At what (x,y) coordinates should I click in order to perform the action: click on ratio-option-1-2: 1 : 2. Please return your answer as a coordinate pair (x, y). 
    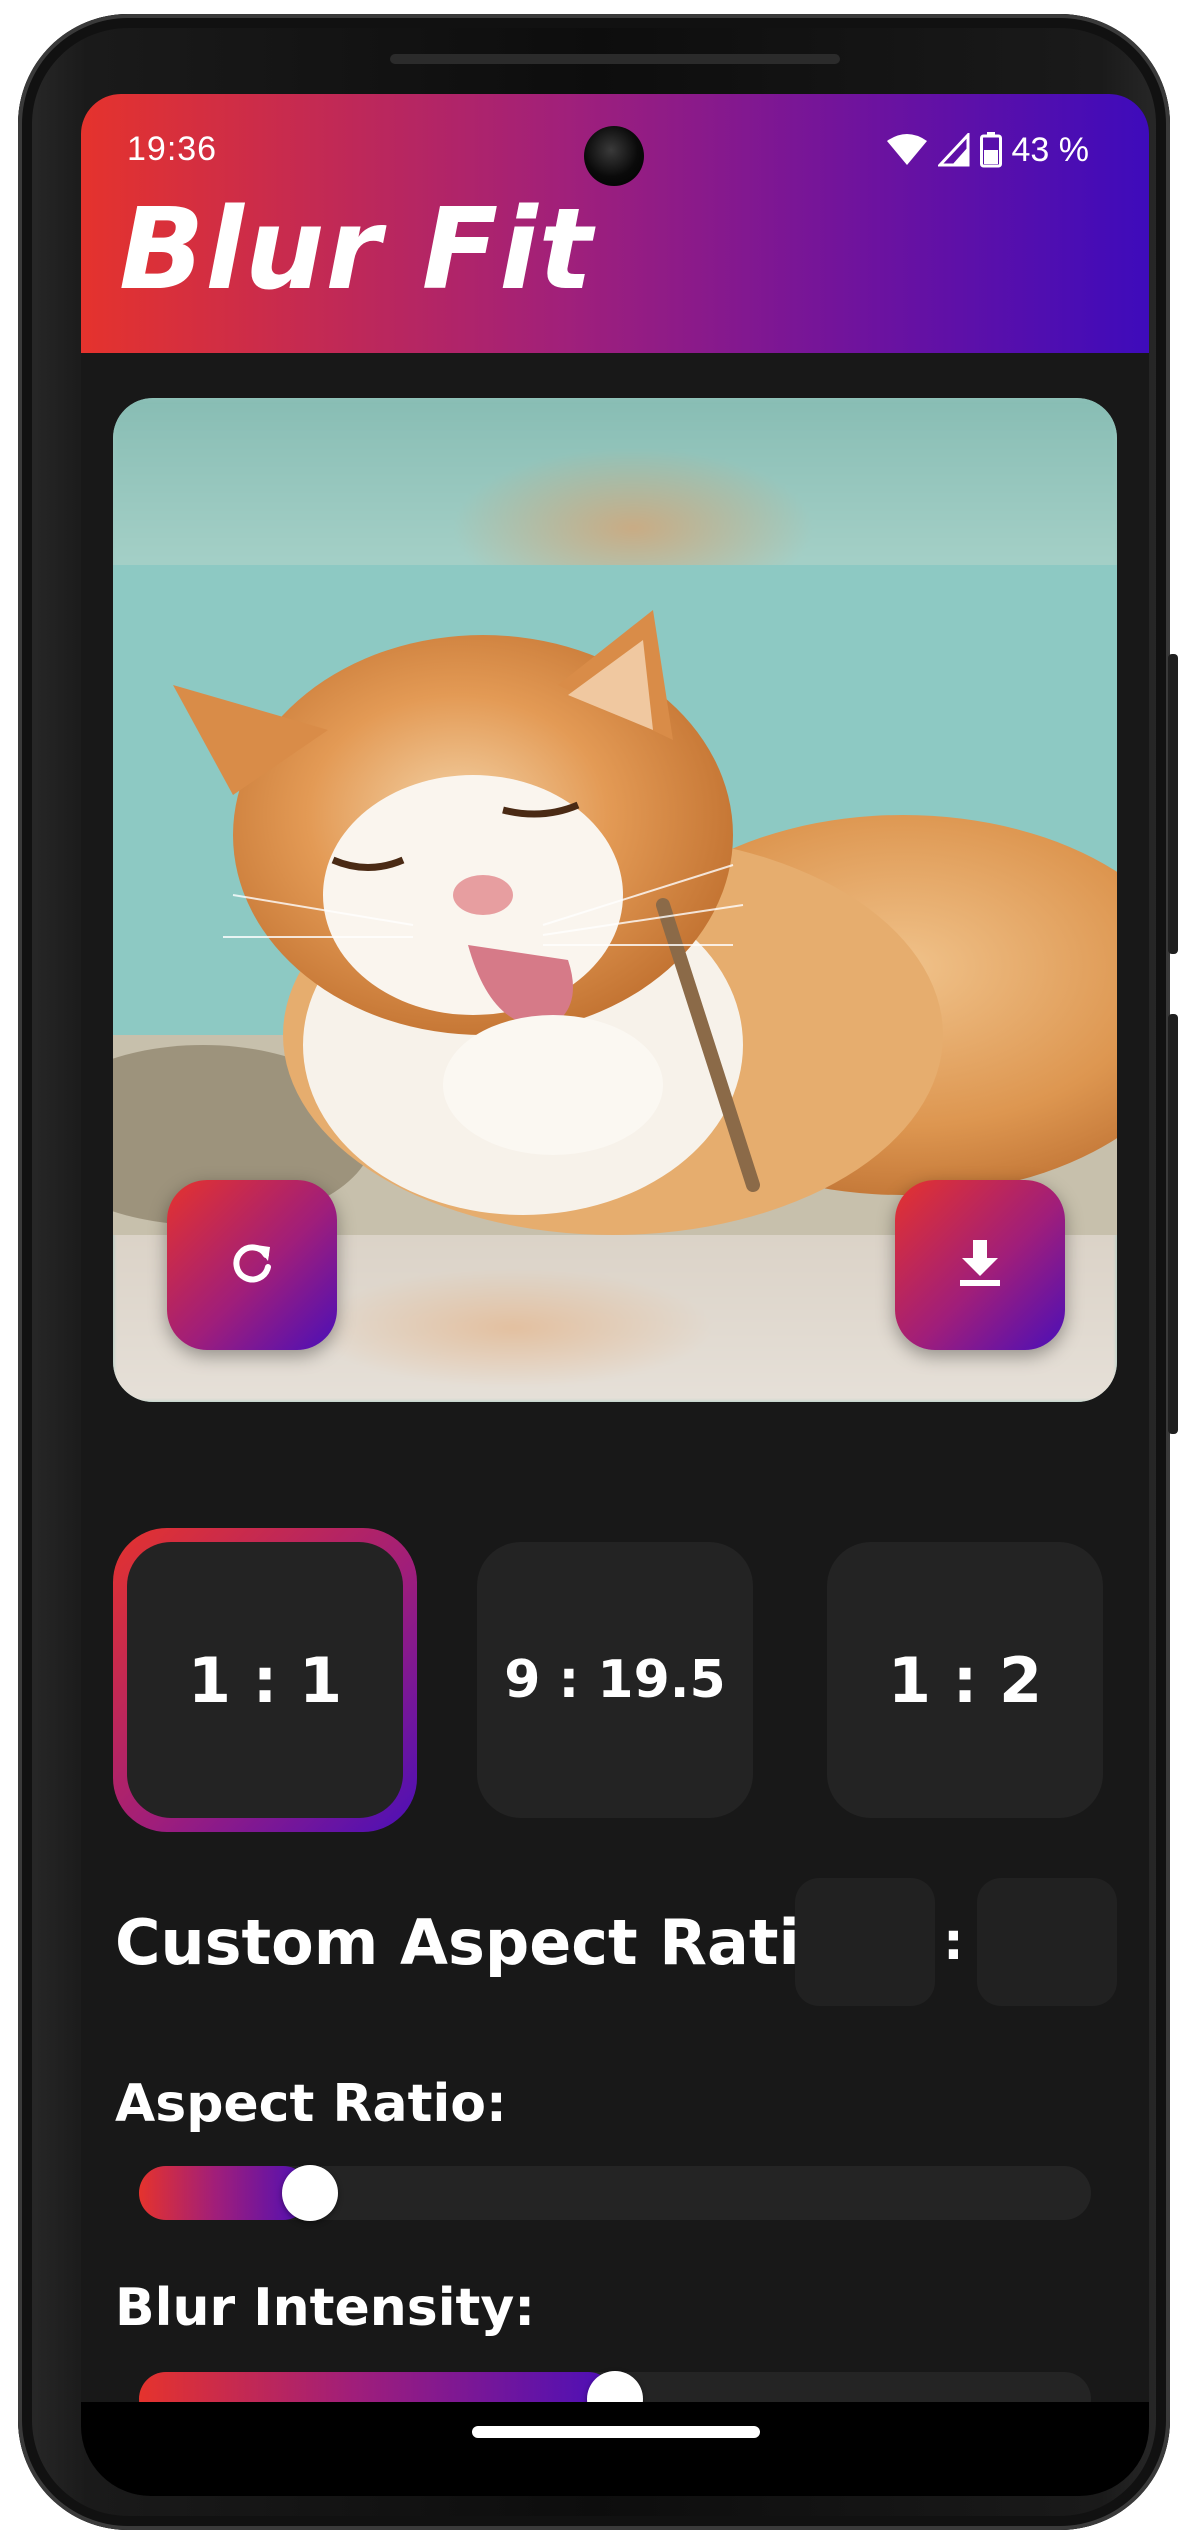
    Looking at the image, I should click on (965, 1680).